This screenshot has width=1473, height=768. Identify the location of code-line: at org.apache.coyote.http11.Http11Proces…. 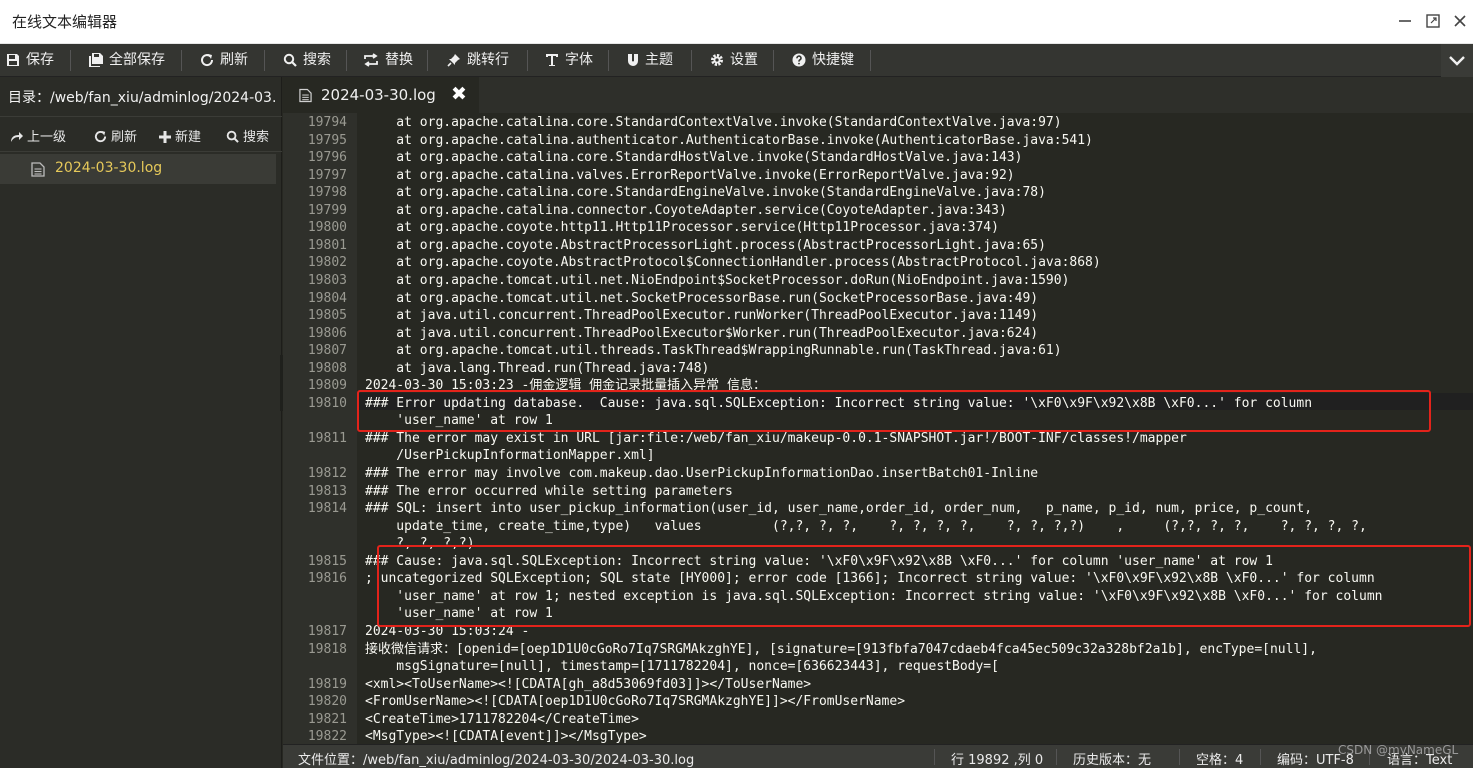
(682, 227).